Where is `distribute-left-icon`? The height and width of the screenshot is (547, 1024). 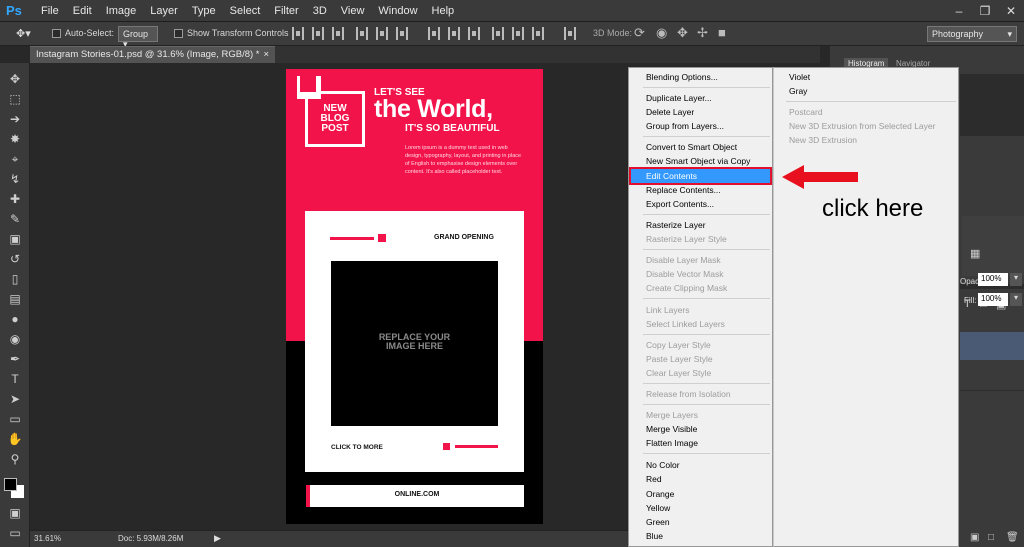 distribute-left-icon is located at coordinates (498, 33).